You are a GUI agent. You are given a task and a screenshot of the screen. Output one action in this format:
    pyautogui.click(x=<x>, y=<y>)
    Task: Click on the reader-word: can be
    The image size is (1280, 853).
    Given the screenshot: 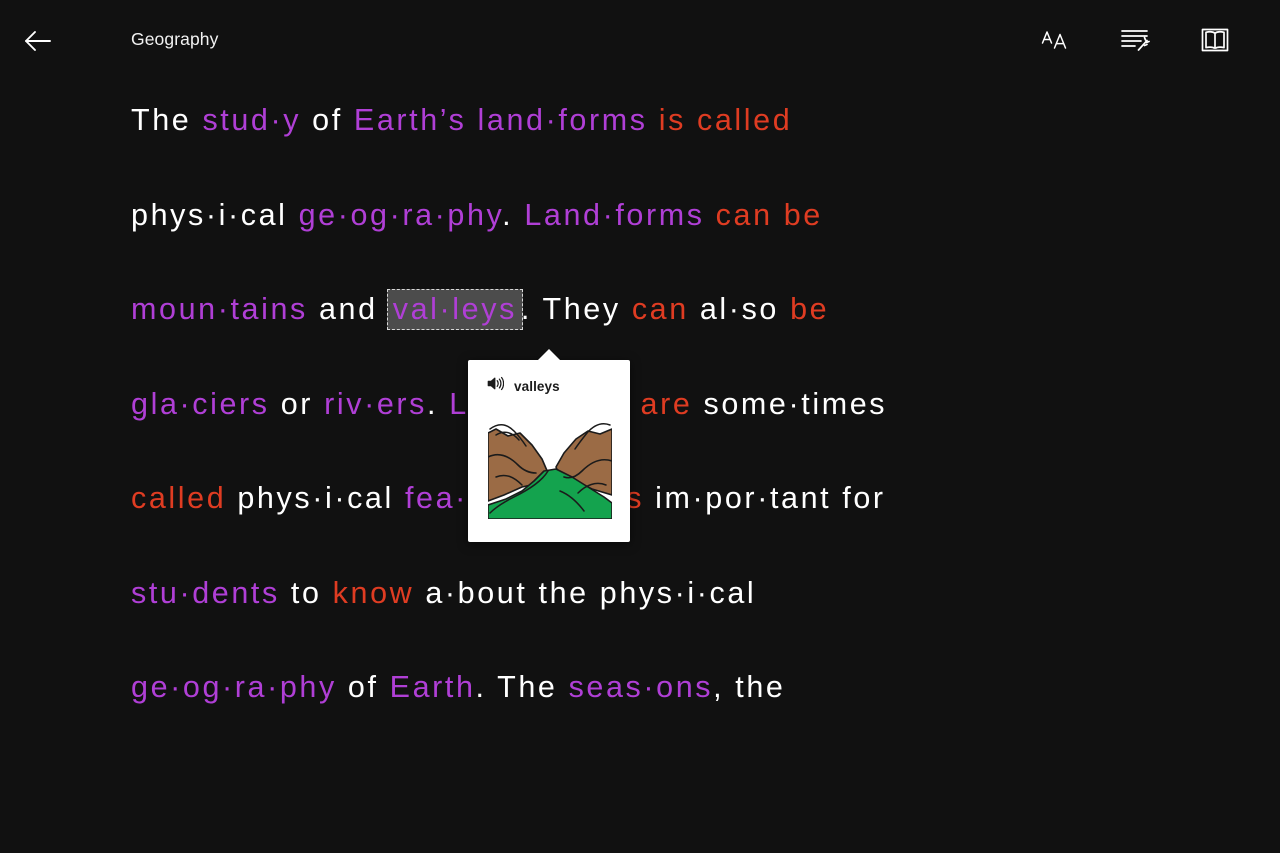 What is the action you would take?
    pyautogui.click(x=769, y=214)
    